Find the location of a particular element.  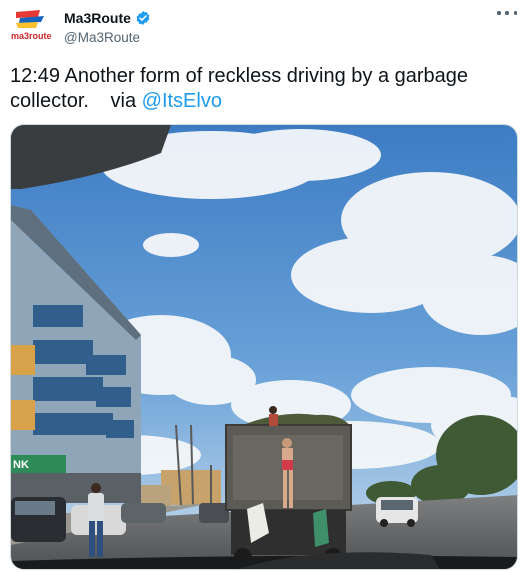

author-block: Ma3Route @Ma3Route is located at coordinates (107, 27).